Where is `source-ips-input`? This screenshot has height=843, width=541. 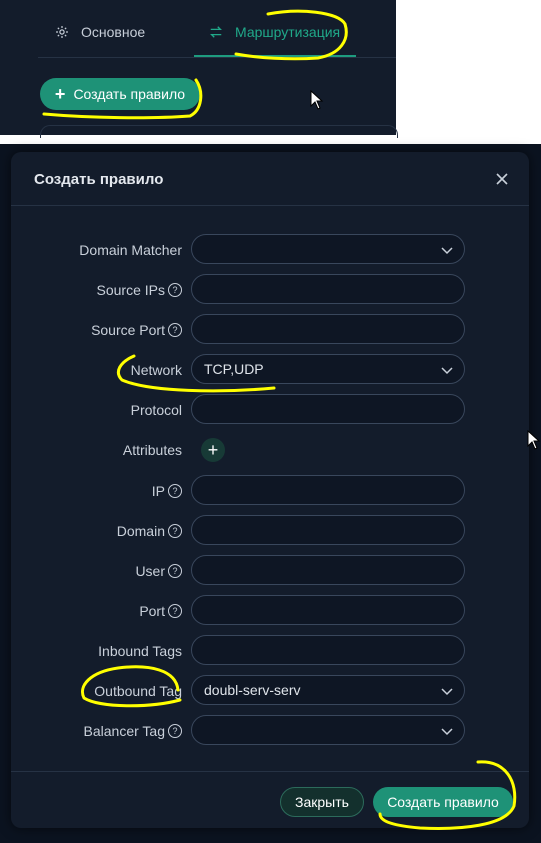 source-ips-input is located at coordinates (328, 289).